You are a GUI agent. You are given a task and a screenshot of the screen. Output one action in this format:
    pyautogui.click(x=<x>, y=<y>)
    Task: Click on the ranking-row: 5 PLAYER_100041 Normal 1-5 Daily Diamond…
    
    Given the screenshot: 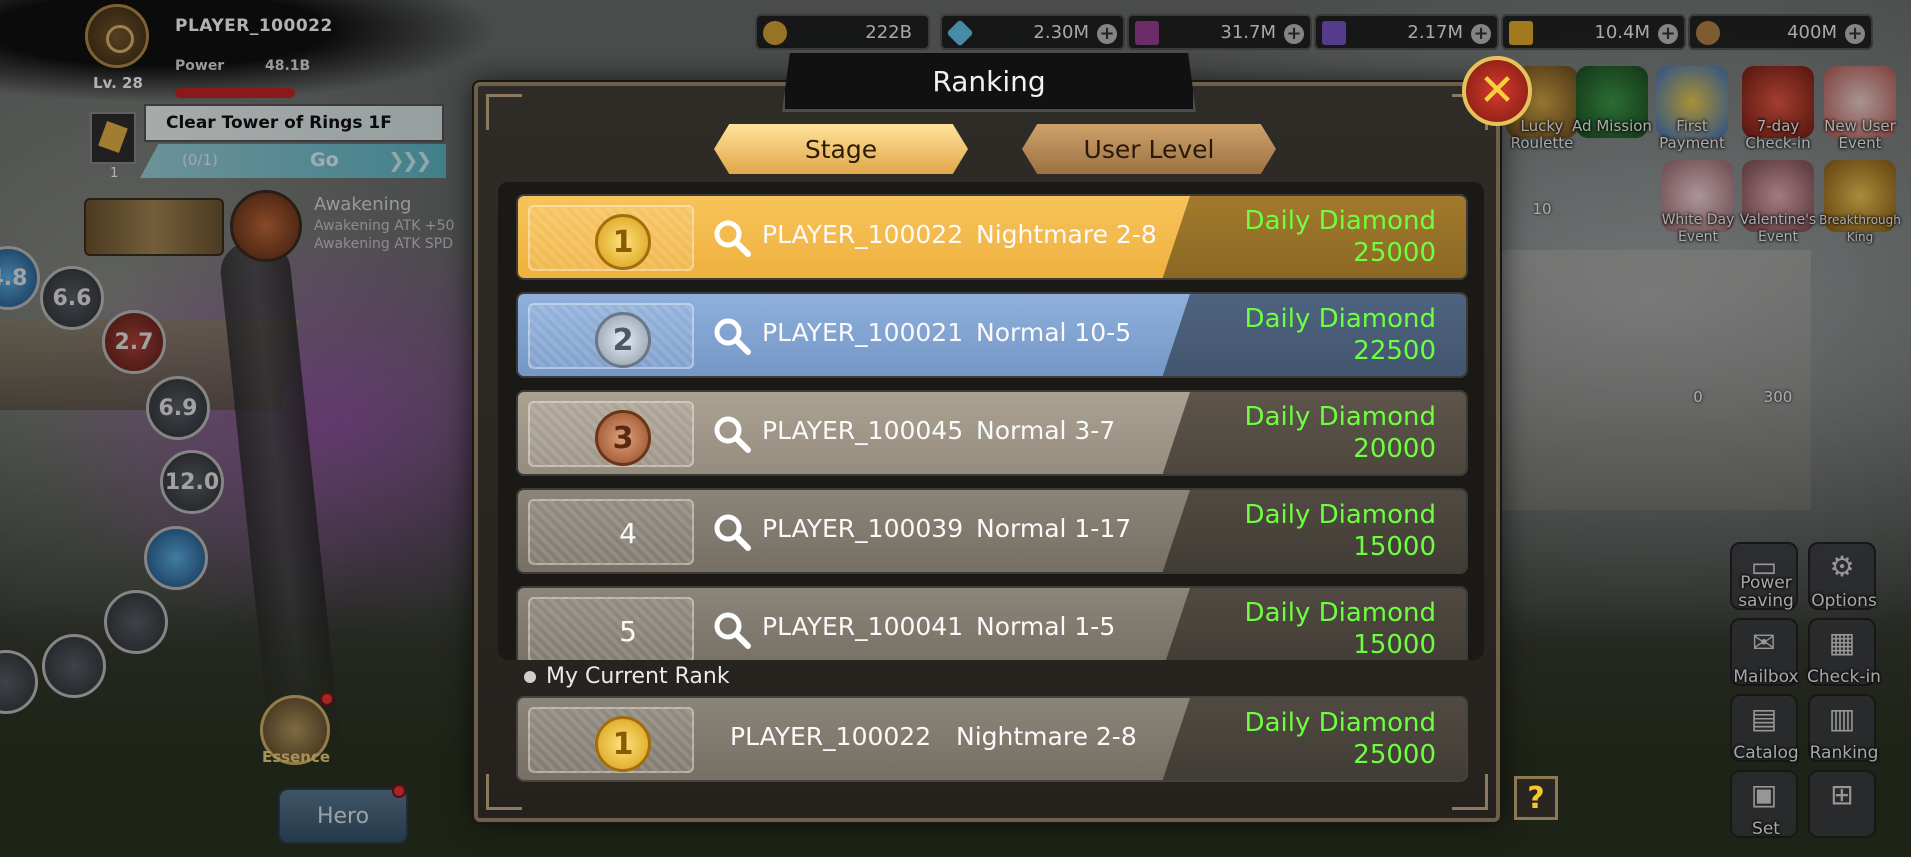 What is the action you would take?
    pyautogui.click(x=992, y=623)
    